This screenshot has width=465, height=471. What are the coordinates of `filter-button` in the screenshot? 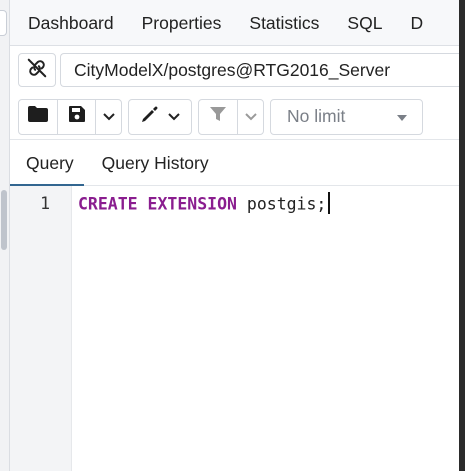 It's located at (218, 117).